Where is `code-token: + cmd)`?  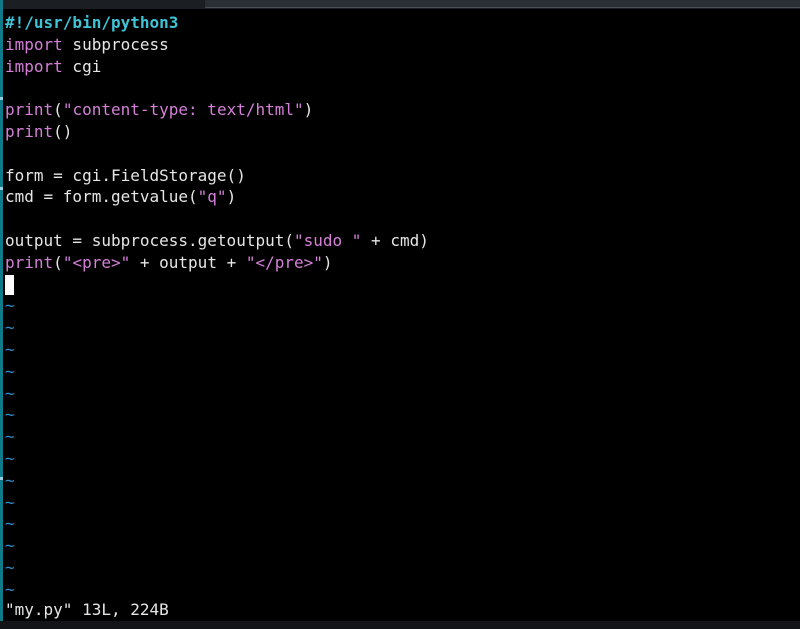 code-token: + cmd) is located at coordinates (395, 240).